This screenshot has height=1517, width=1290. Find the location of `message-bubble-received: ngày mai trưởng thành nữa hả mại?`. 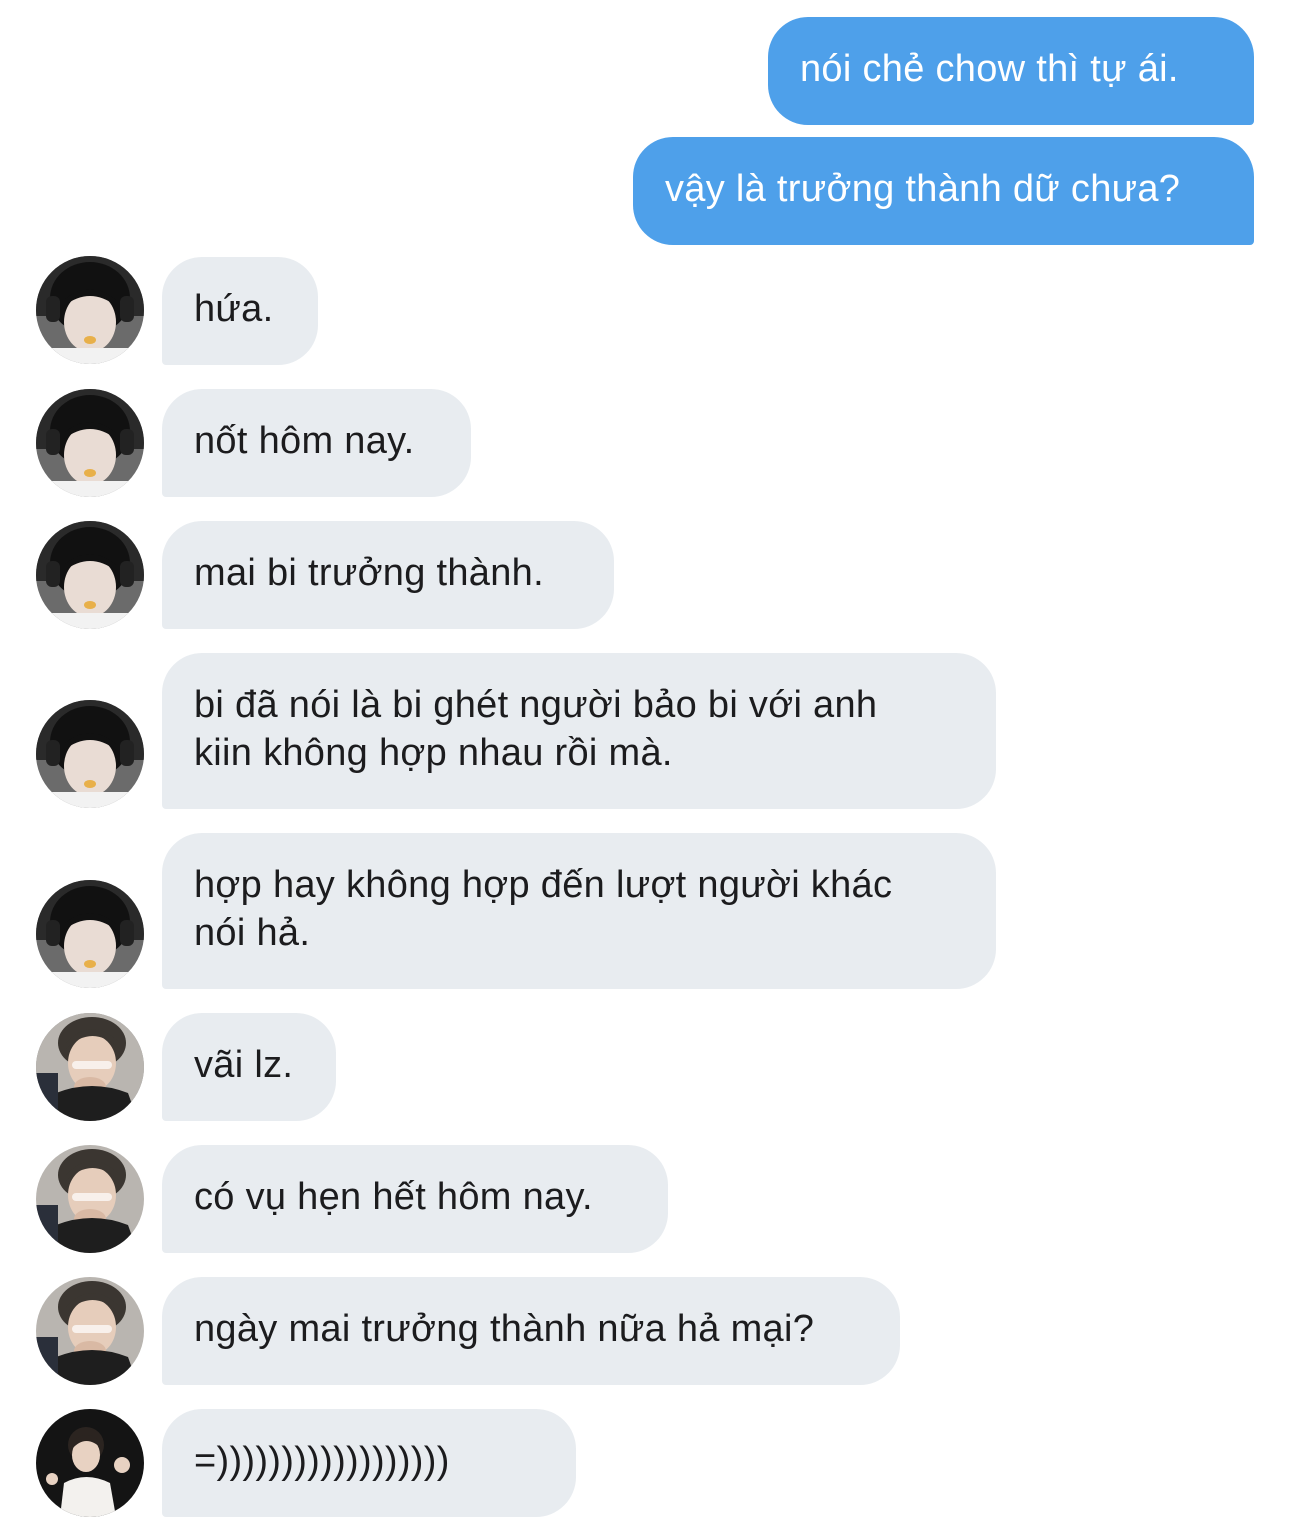

message-bubble-received: ngày mai trưởng thành nữa hả mại? is located at coordinates (531, 1331).